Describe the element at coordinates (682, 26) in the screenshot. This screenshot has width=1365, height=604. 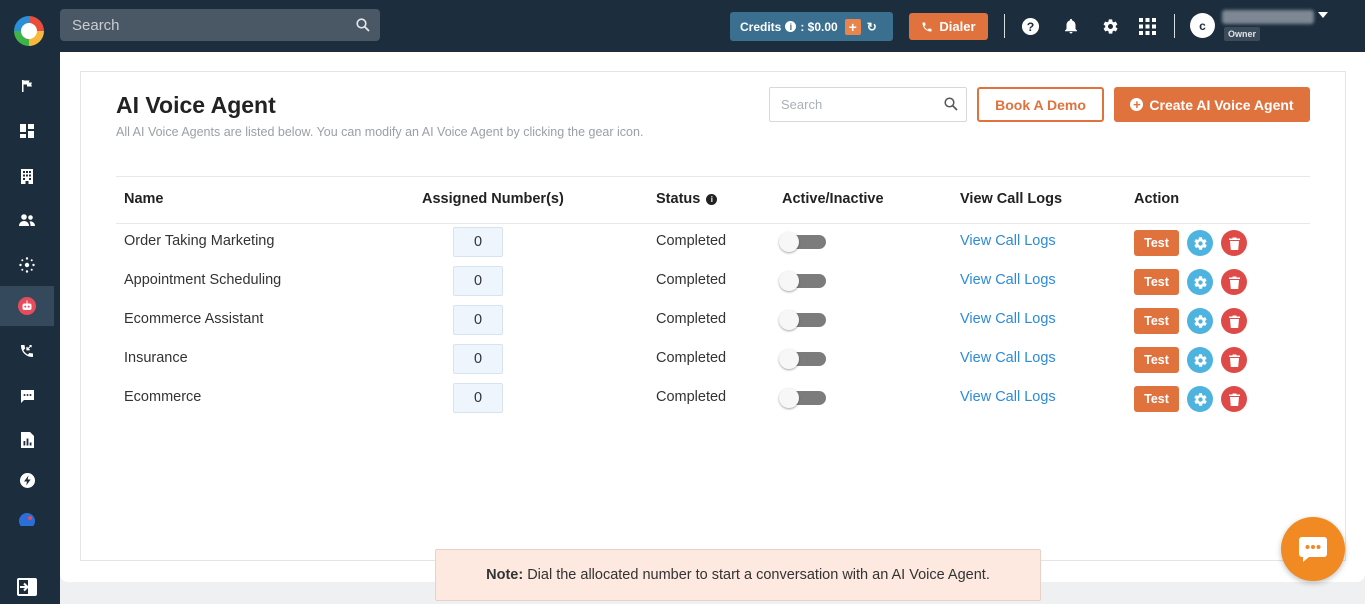
I see `top-navigation-bar: Credits i : $0.00 + ↻ Dialer ? c Owner` at that location.